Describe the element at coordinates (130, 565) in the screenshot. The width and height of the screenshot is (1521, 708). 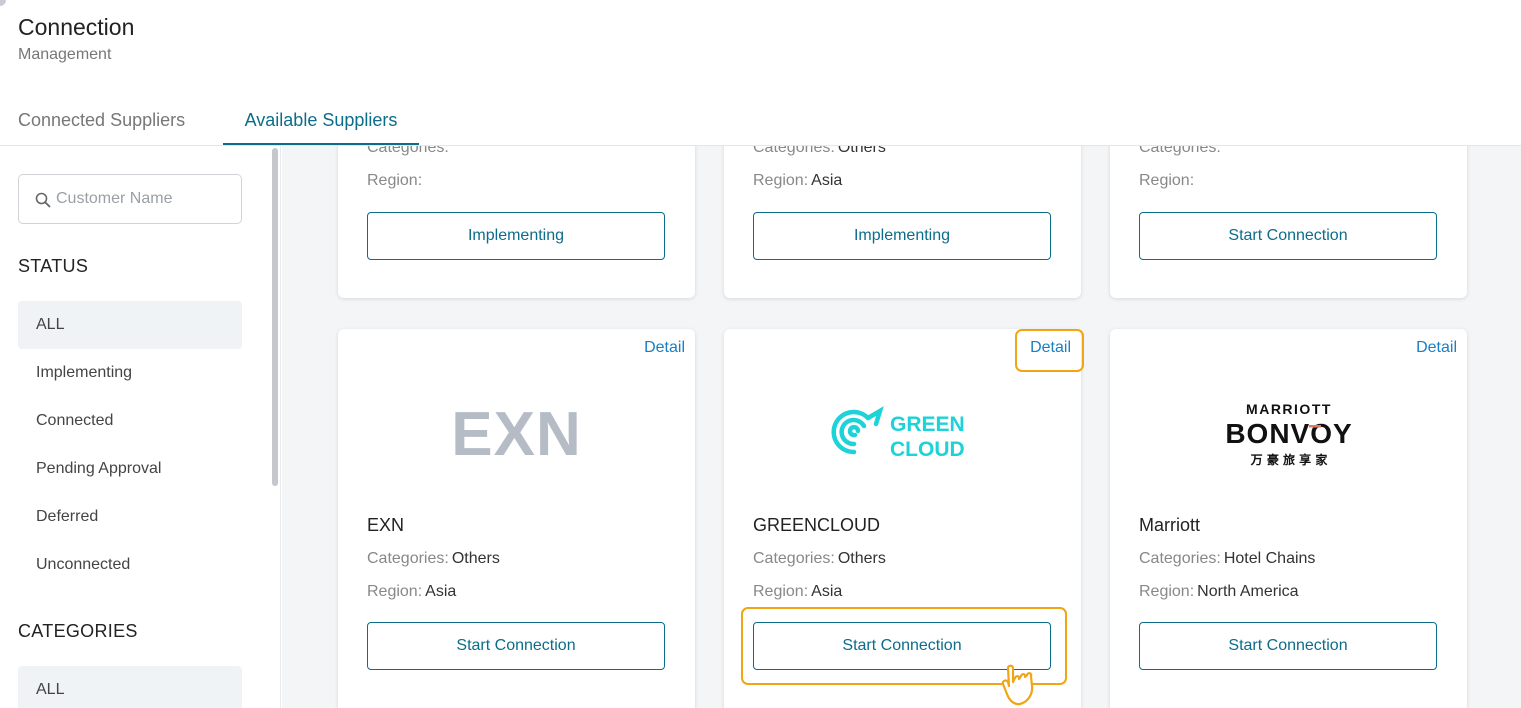
I see `status-filter-unconnected: Unconnected` at that location.